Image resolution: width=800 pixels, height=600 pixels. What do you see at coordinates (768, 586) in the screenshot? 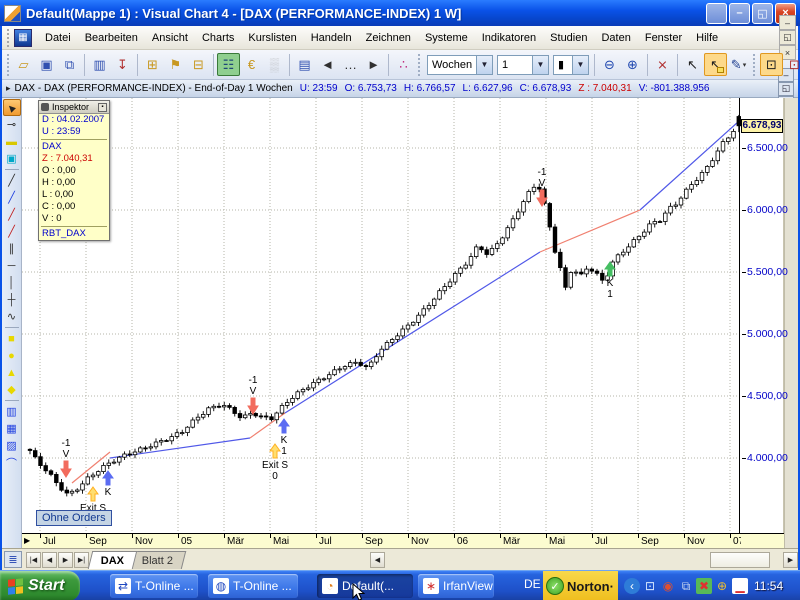
I see `taskbar-clock: 11:54` at bounding box center [768, 586].